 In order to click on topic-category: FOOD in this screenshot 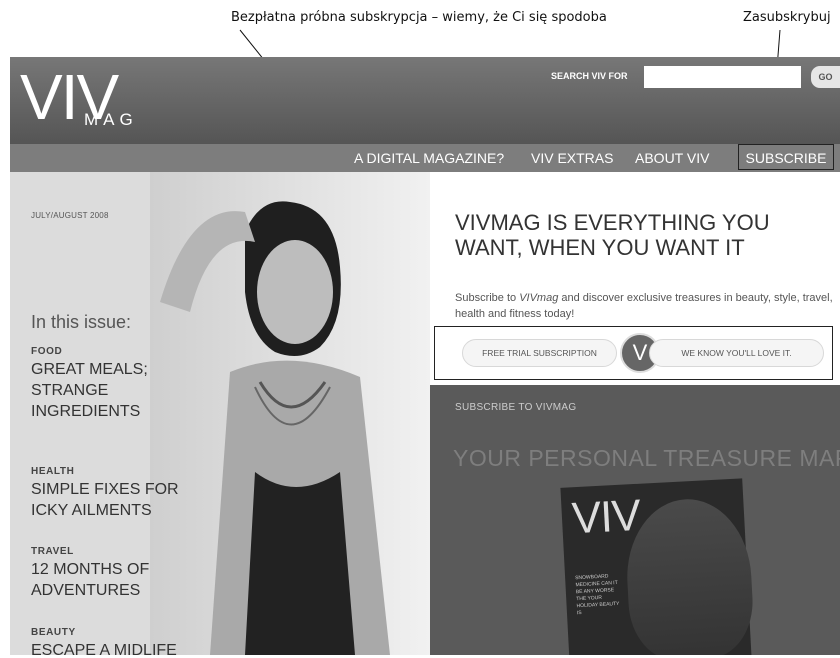, I will do `click(47, 351)`.